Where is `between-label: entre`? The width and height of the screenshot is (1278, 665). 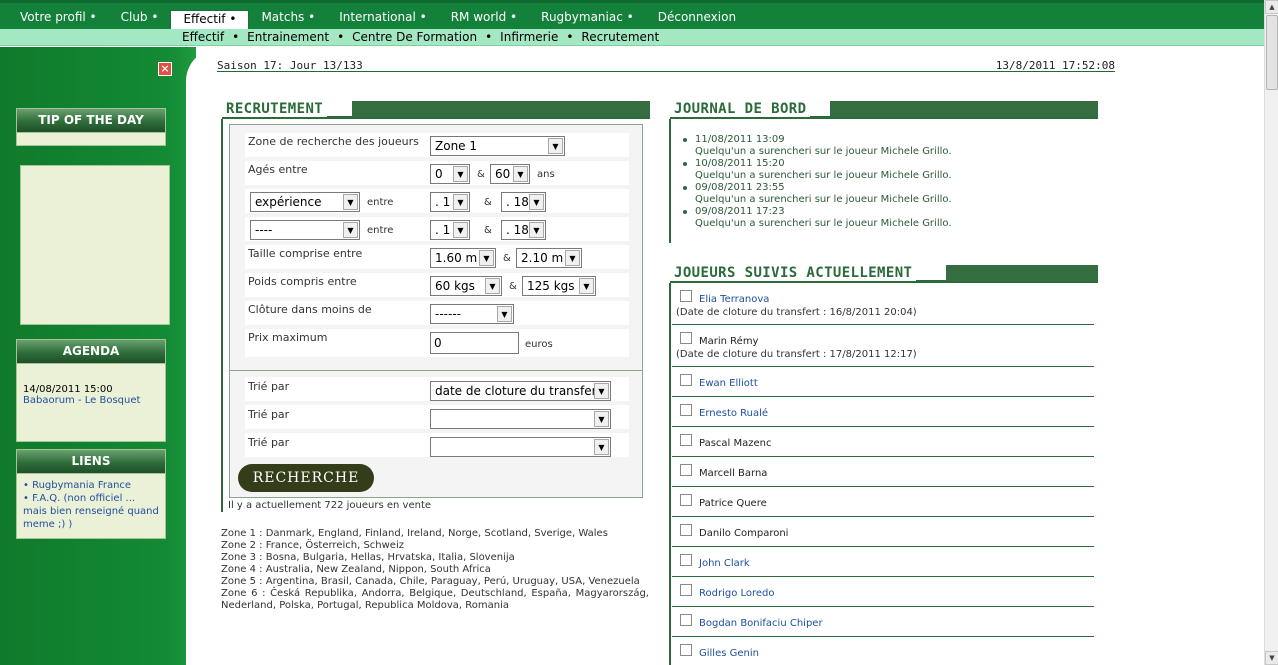 between-label: entre is located at coordinates (380, 230).